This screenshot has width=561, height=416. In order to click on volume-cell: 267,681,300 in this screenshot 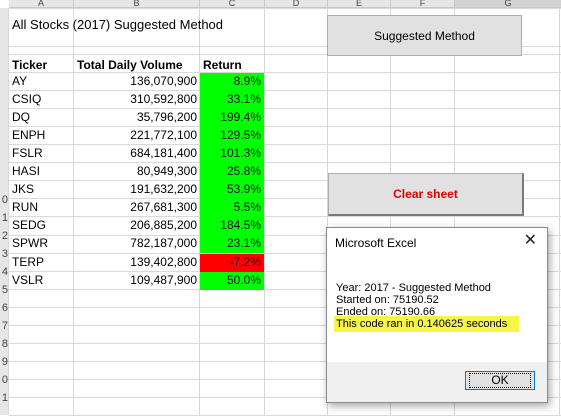, I will do `click(137, 207)`.